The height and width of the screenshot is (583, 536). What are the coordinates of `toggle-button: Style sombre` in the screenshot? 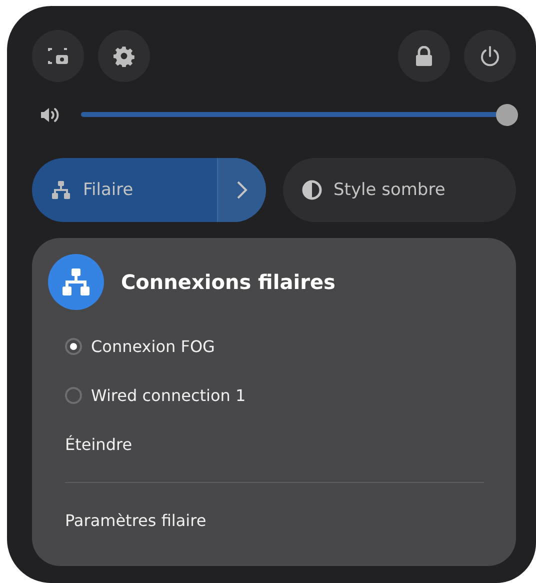 It's located at (399, 190).